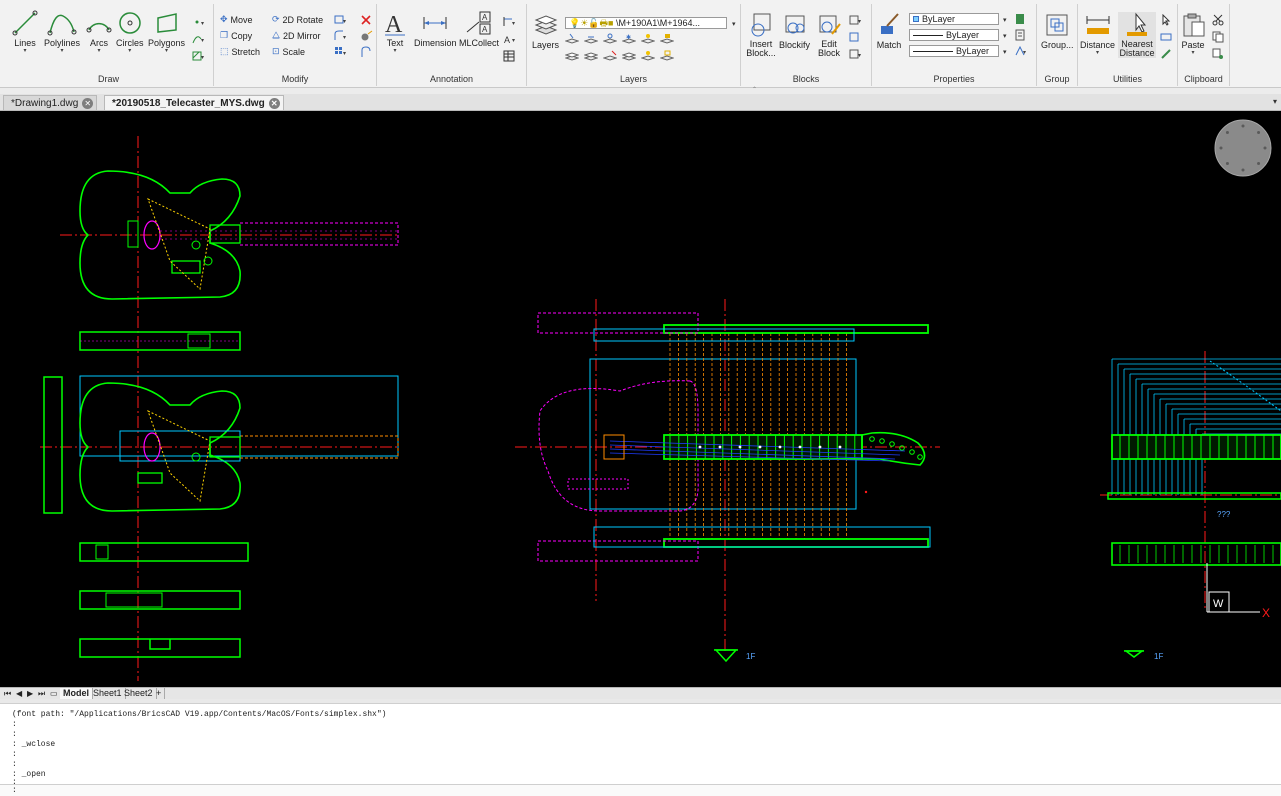  I want to click on tab-telecaster: *20190518_Telecaster_MYS.dwg ✕, so click(194, 102).